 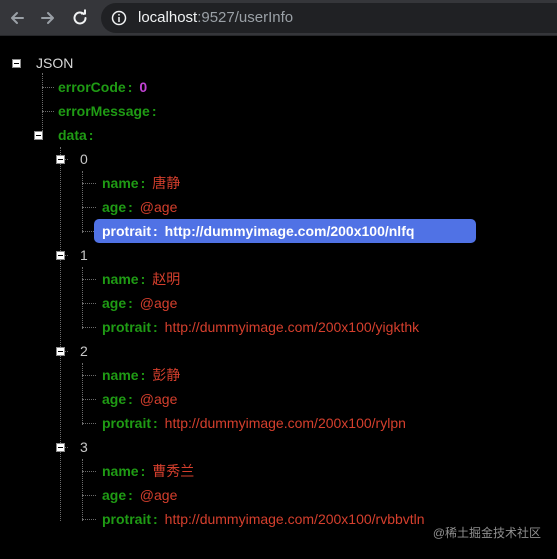 I want to click on info-icon, so click(x=119, y=18).